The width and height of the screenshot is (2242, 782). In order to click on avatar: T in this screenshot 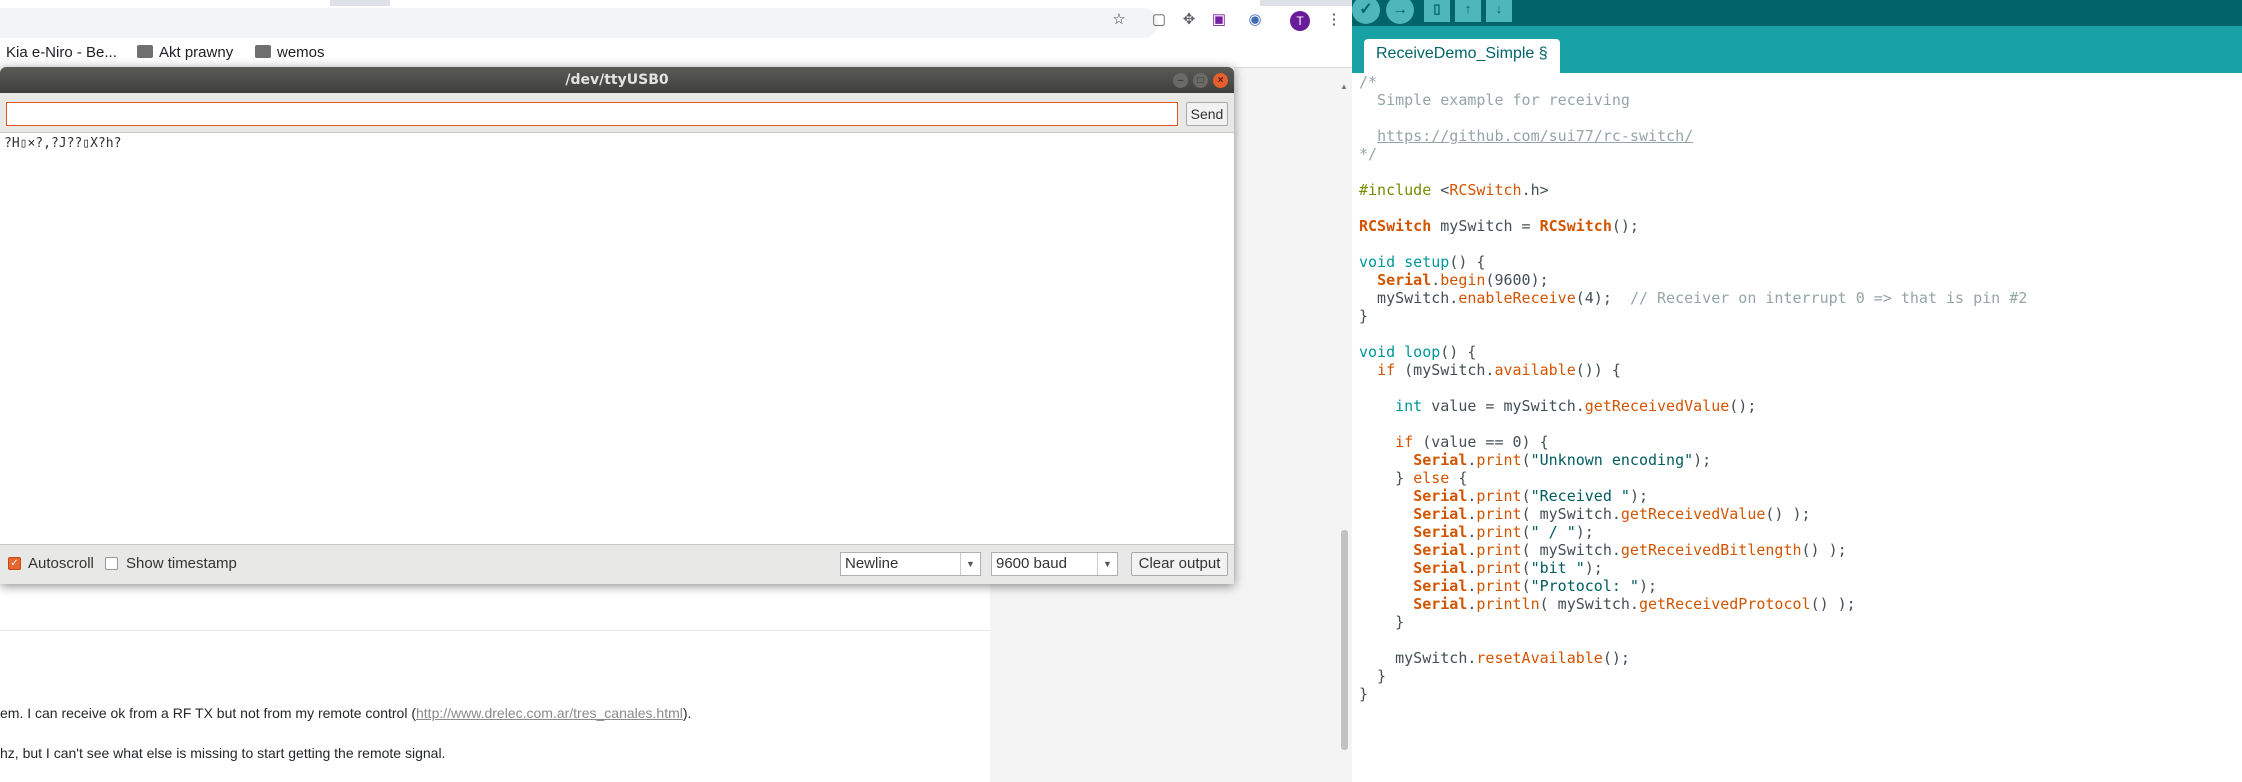, I will do `click(1300, 21)`.